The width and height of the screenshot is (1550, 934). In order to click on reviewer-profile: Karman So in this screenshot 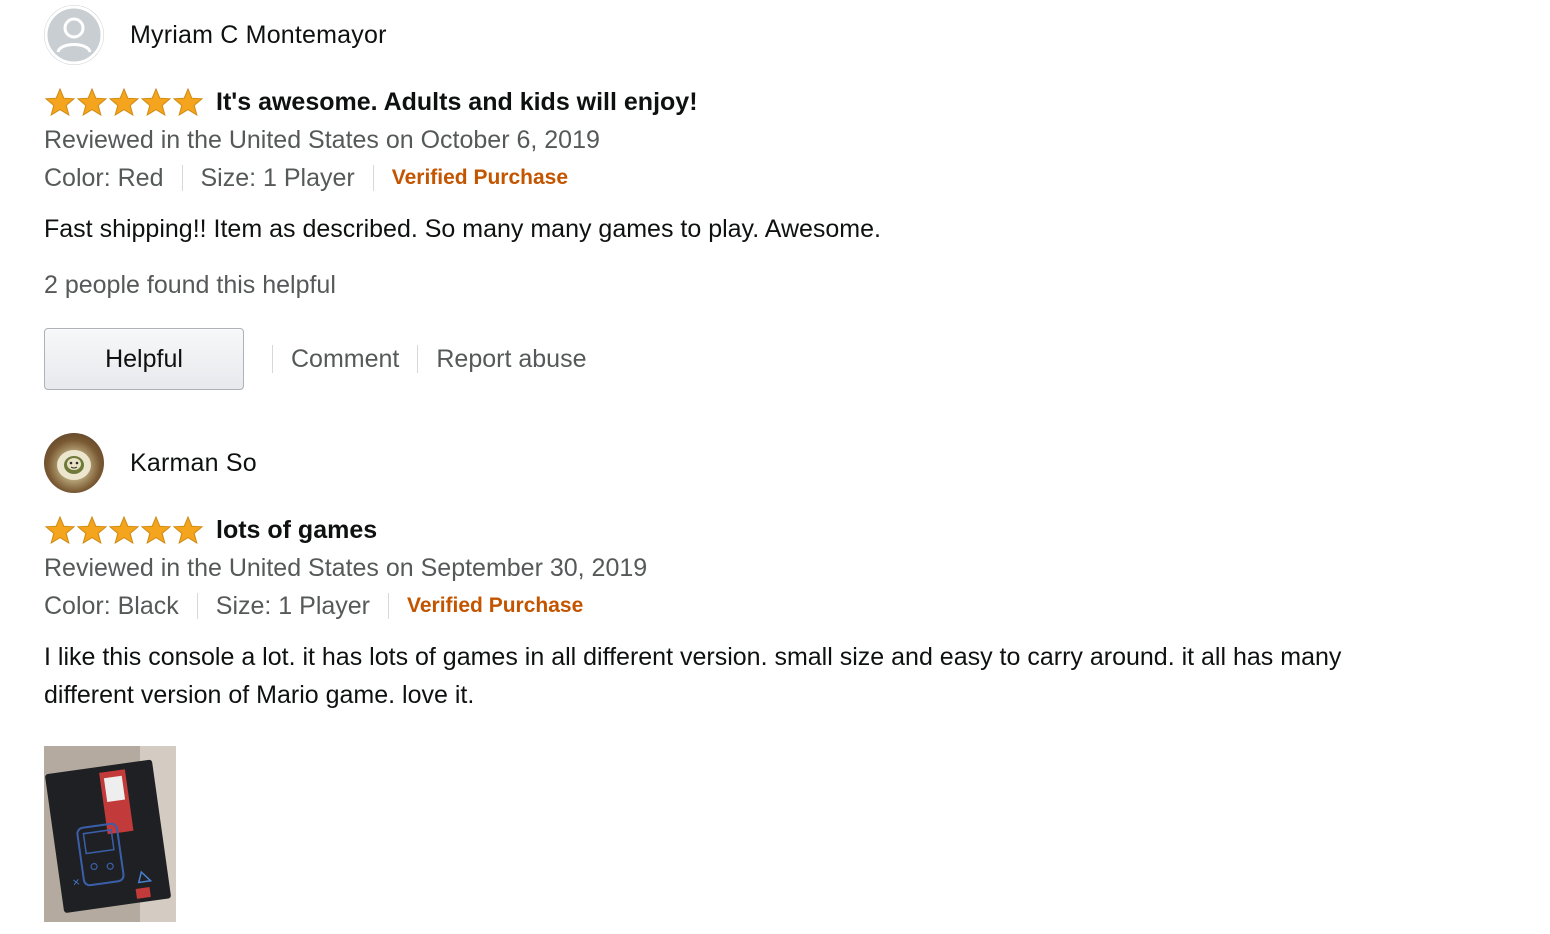, I will do `click(714, 463)`.